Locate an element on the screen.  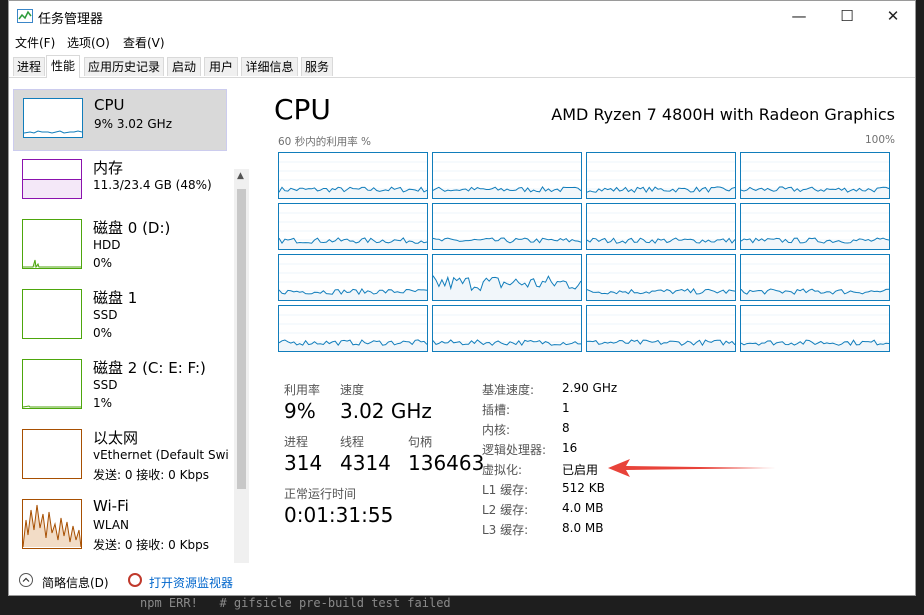
sidebar-item-disk-0: 磁盘 0 (D:) HDD 0% is located at coordinates (120, 242).